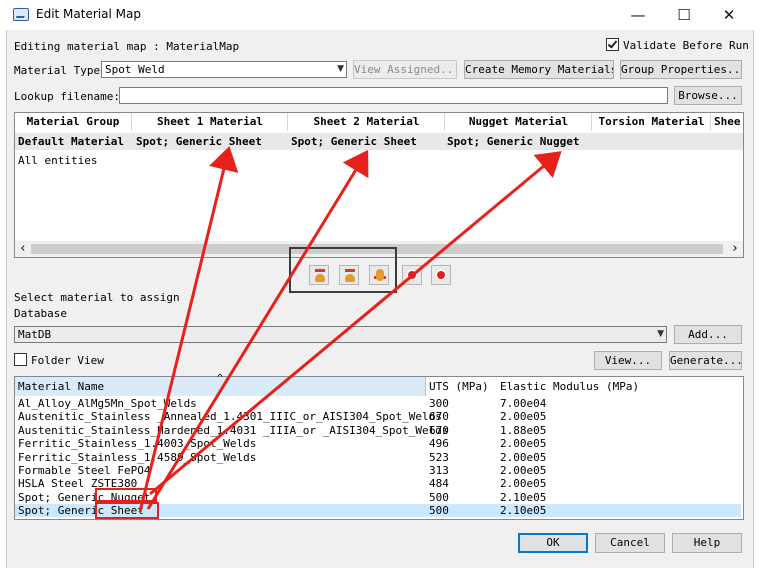  Describe the element at coordinates (20, 359) in the screenshot. I see `folder-view-checkbox` at that location.